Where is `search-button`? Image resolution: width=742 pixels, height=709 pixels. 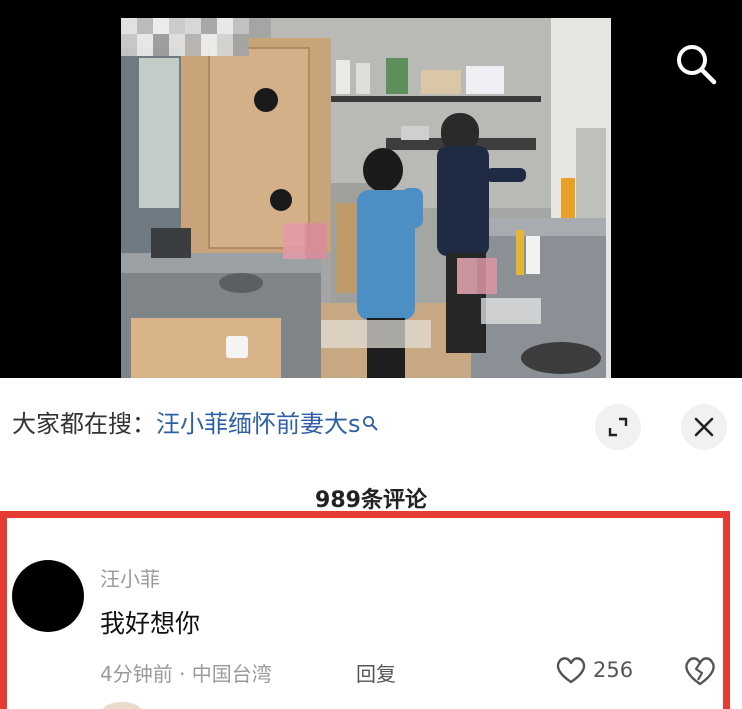
search-button is located at coordinates (696, 64).